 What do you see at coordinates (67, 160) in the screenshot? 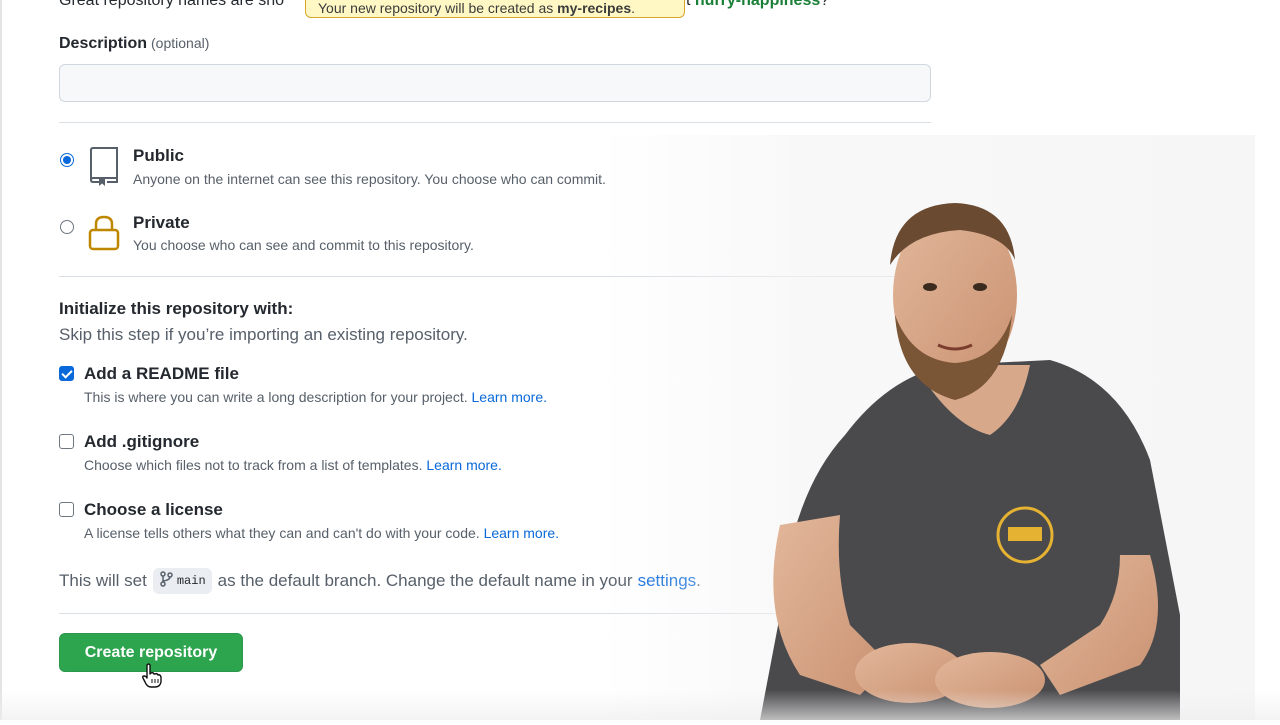
I see `public-radio` at bounding box center [67, 160].